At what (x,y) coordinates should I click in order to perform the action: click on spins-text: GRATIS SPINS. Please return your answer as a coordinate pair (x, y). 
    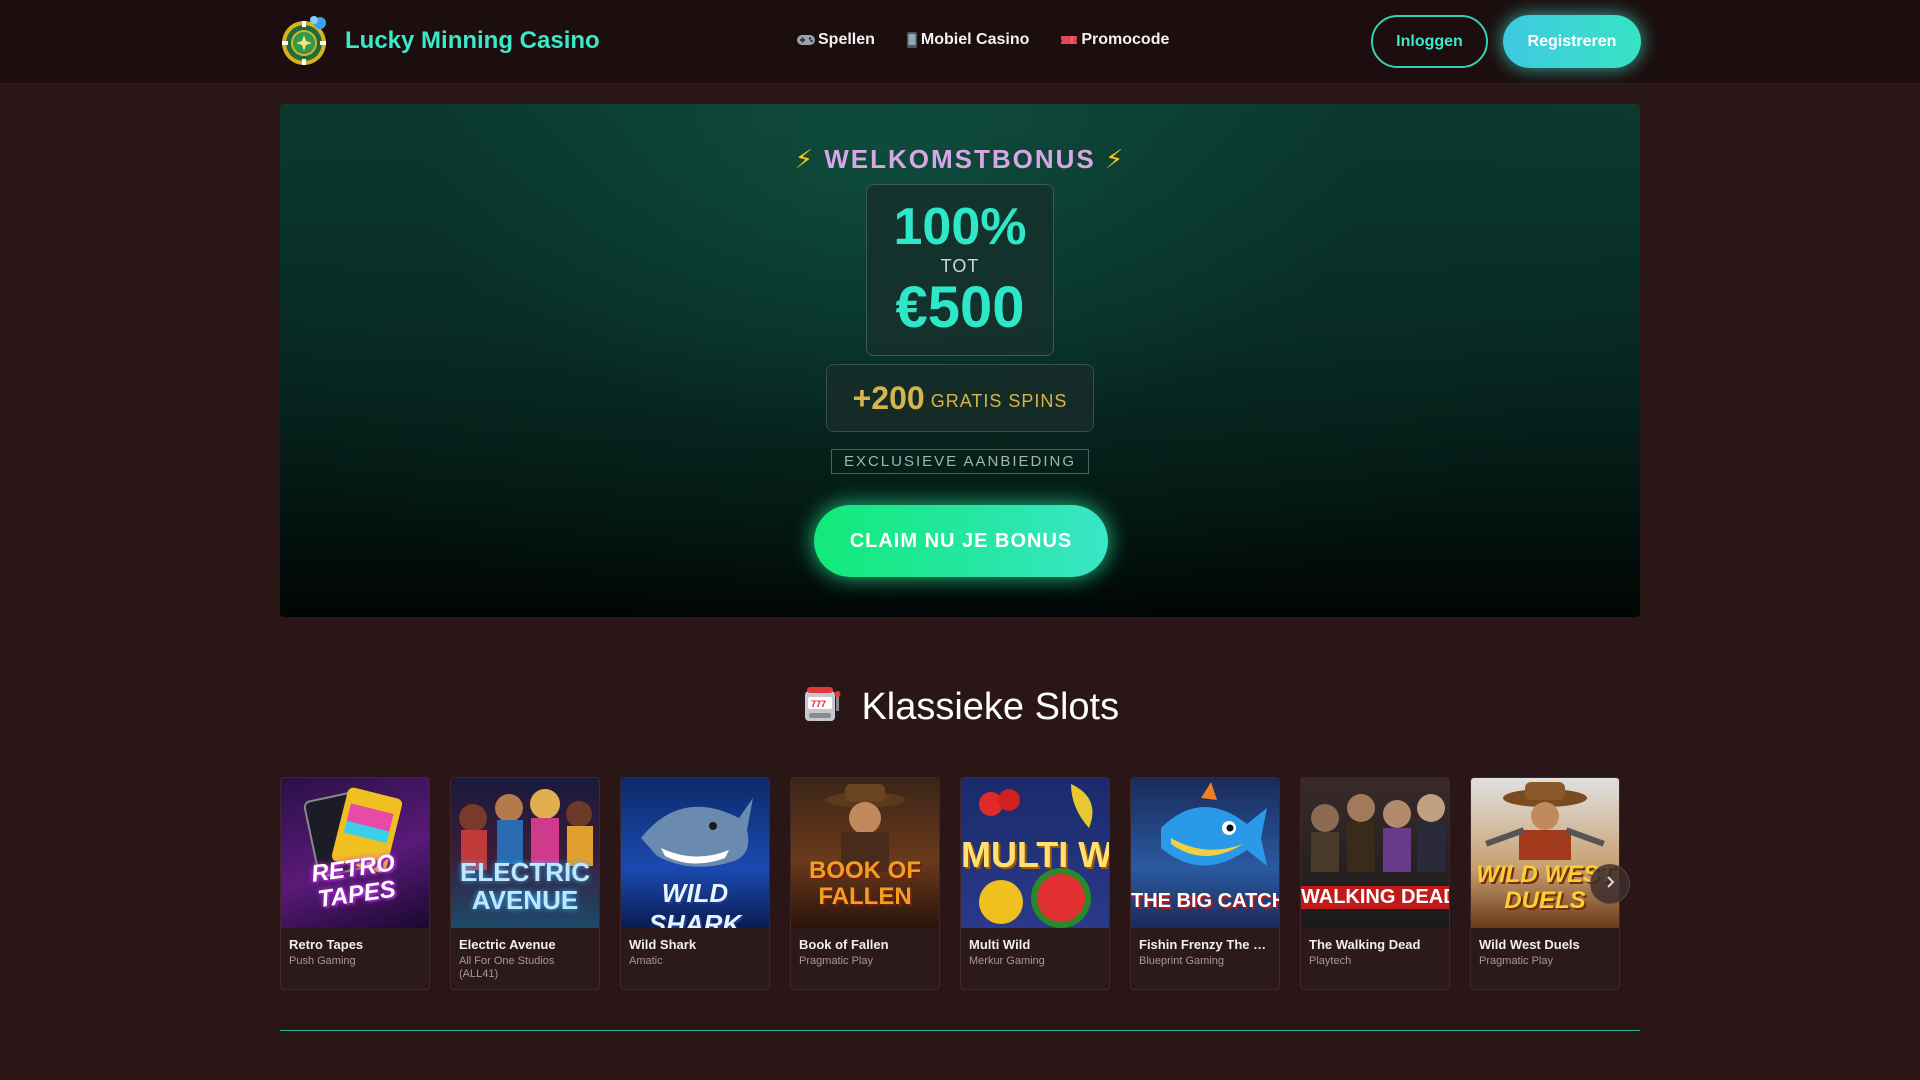
    Looking at the image, I should click on (999, 400).